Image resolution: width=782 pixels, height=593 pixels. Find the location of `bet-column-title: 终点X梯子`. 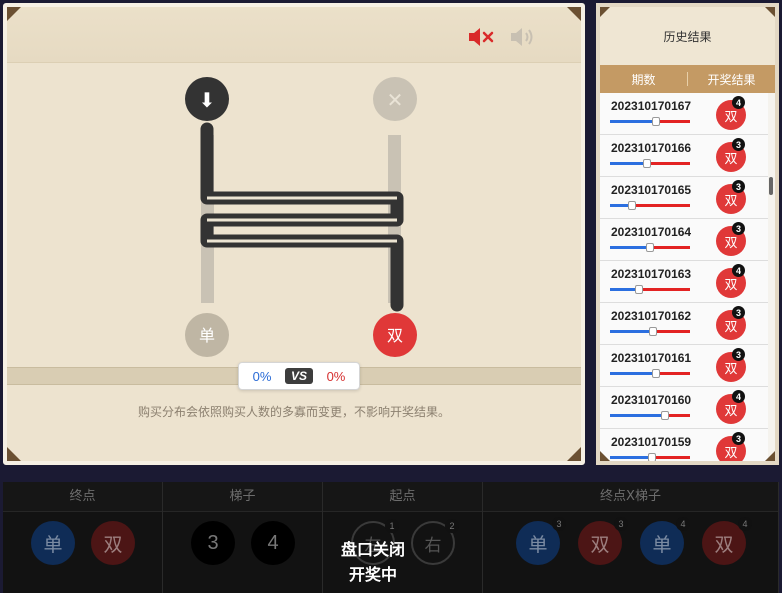

bet-column-title: 终点X梯子 is located at coordinates (630, 497).